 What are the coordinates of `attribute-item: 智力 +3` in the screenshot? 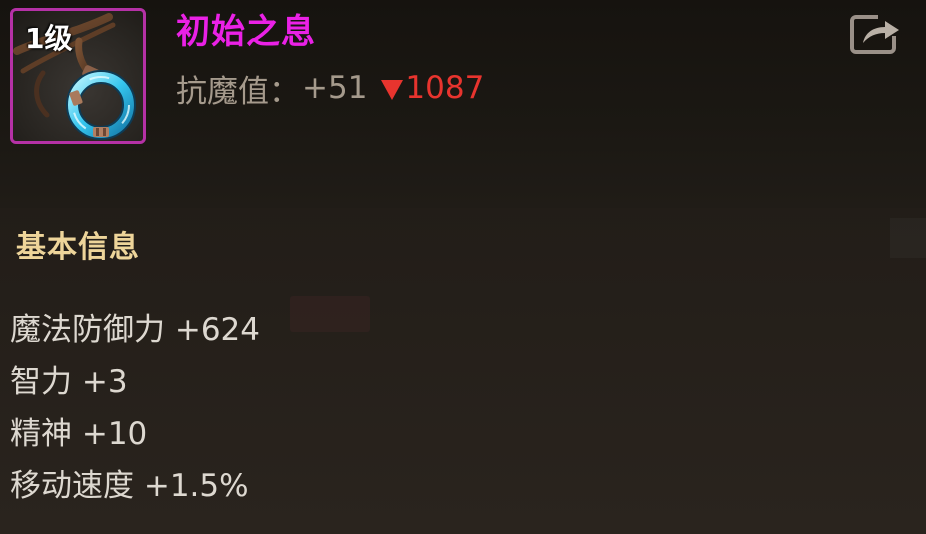 It's located at (69, 382).